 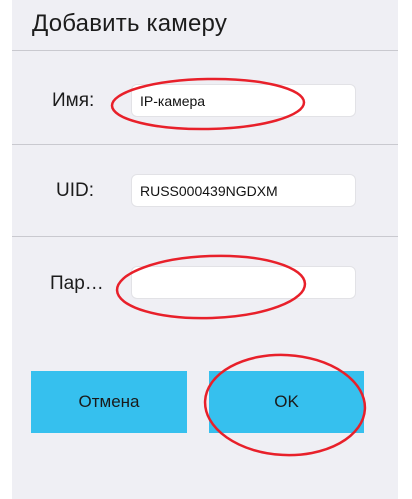 I want to click on name-label: Имя:, so click(x=73, y=100).